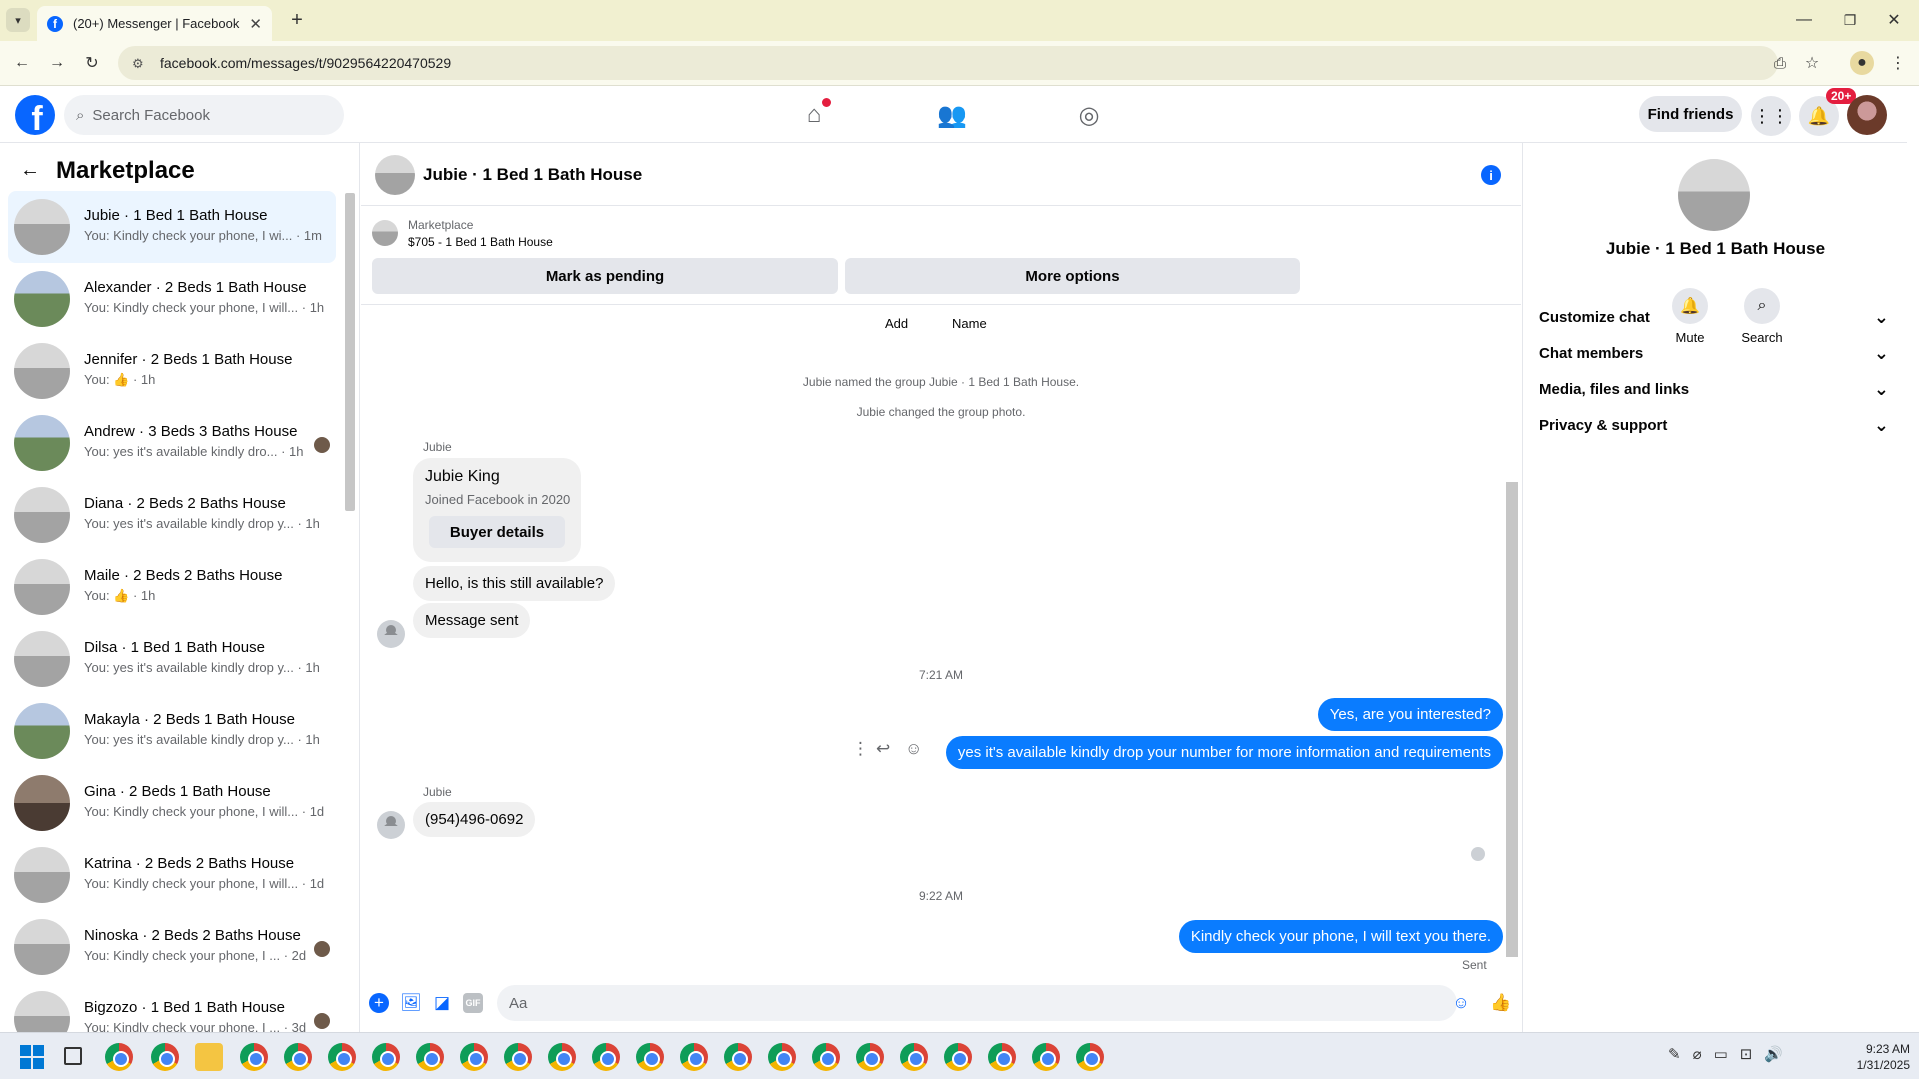  What do you see at coordinates (255, 24) in the screenshot?
I see `close-tab-icon: ✕` at bounding box center [255, 24].